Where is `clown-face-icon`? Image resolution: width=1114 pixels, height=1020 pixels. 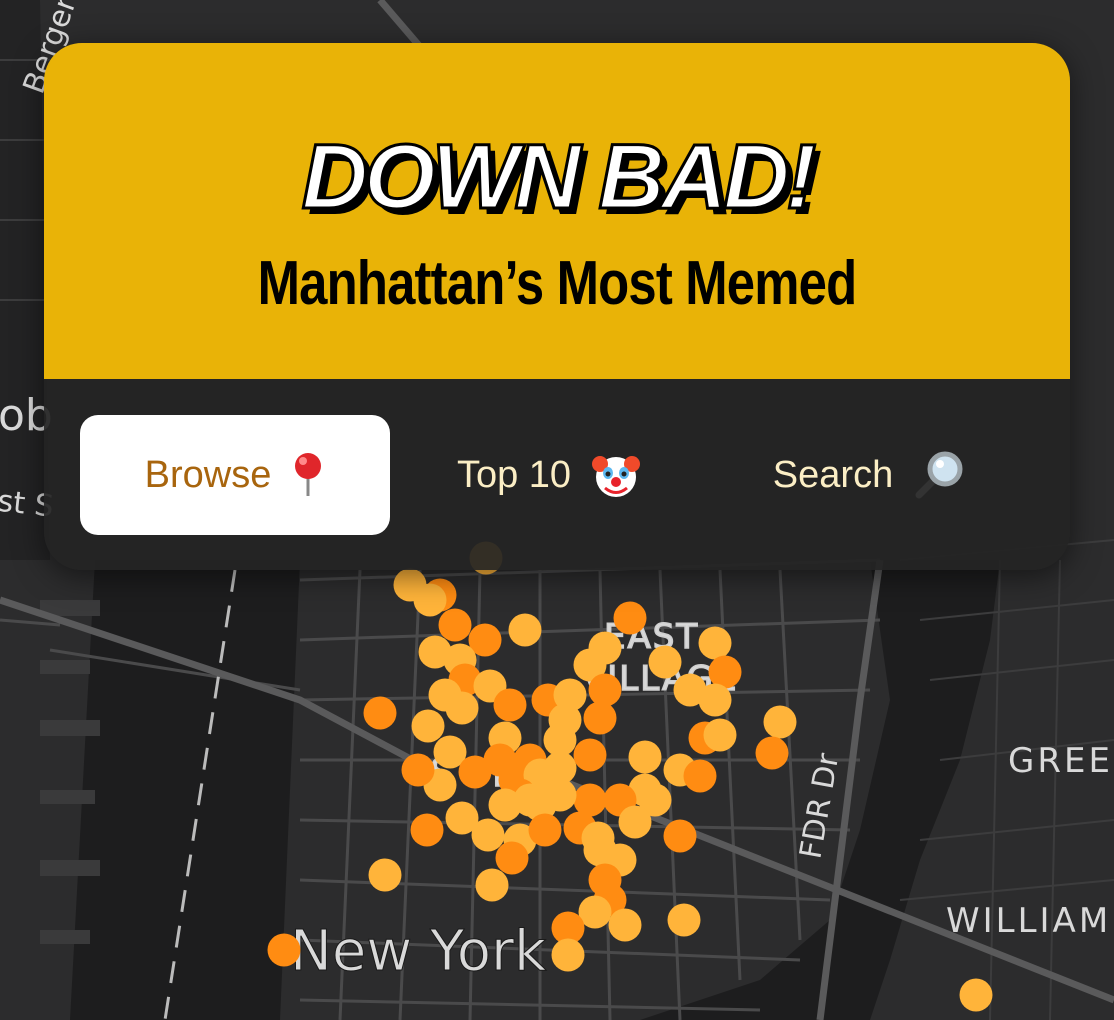 clown-face-icon is located at coordinates (616, 475).